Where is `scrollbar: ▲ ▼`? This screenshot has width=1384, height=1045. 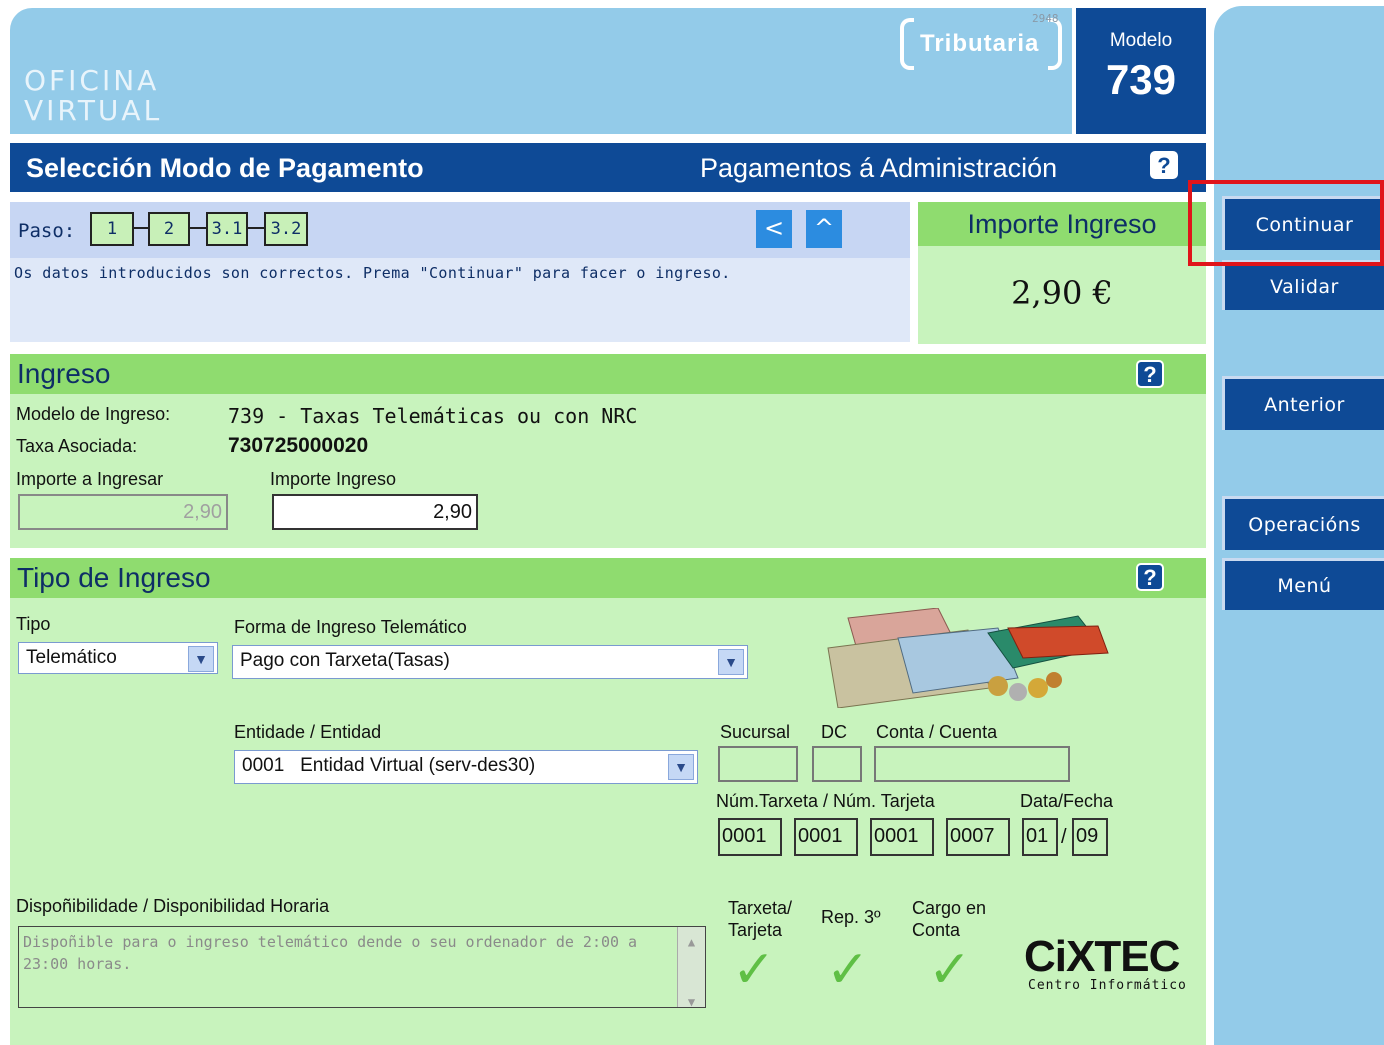 scrollbar: ▲ ▼ is located at coordinates (691, 968).